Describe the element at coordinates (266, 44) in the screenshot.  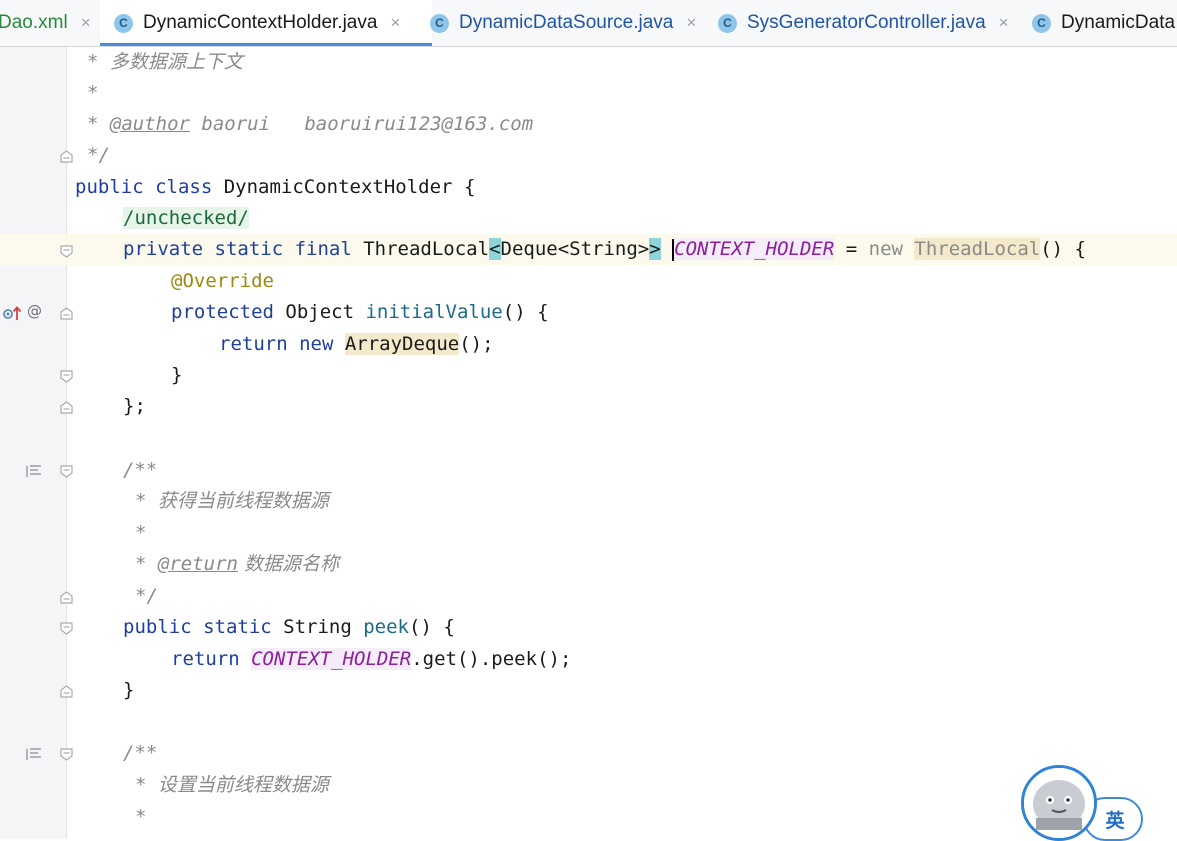
I see `active-tab-indicator` at that location.